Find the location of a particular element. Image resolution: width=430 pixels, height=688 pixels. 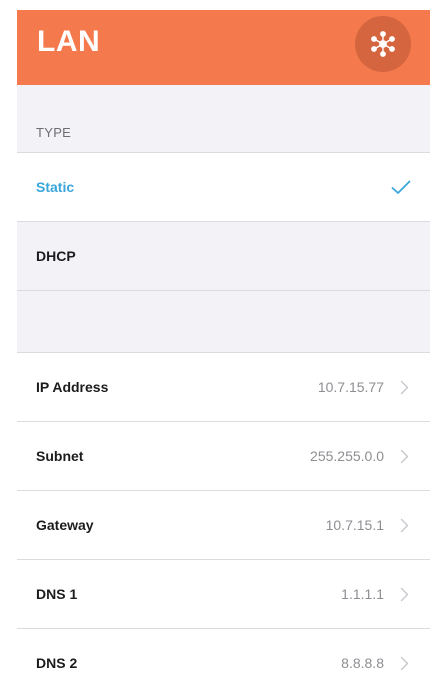

setting-row-ip-address: IP Address 10.7.15.77 is located at coordinates (223, 387).